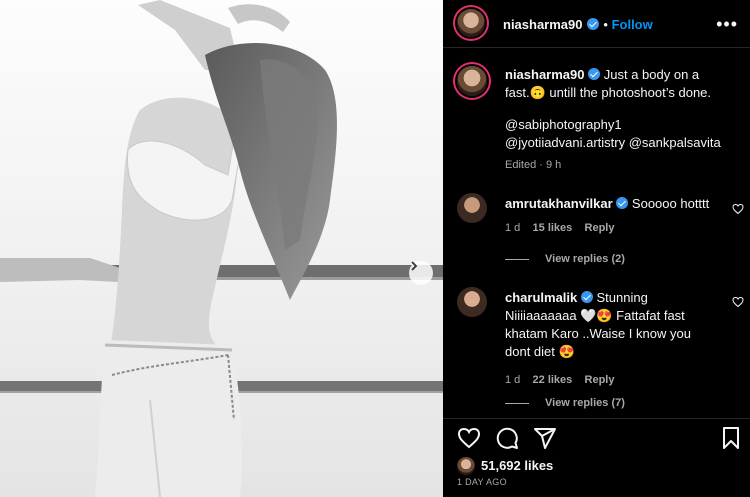 The image size is (750, 497). I want to click on comment-likes: 22 likes, so click(553, 380).